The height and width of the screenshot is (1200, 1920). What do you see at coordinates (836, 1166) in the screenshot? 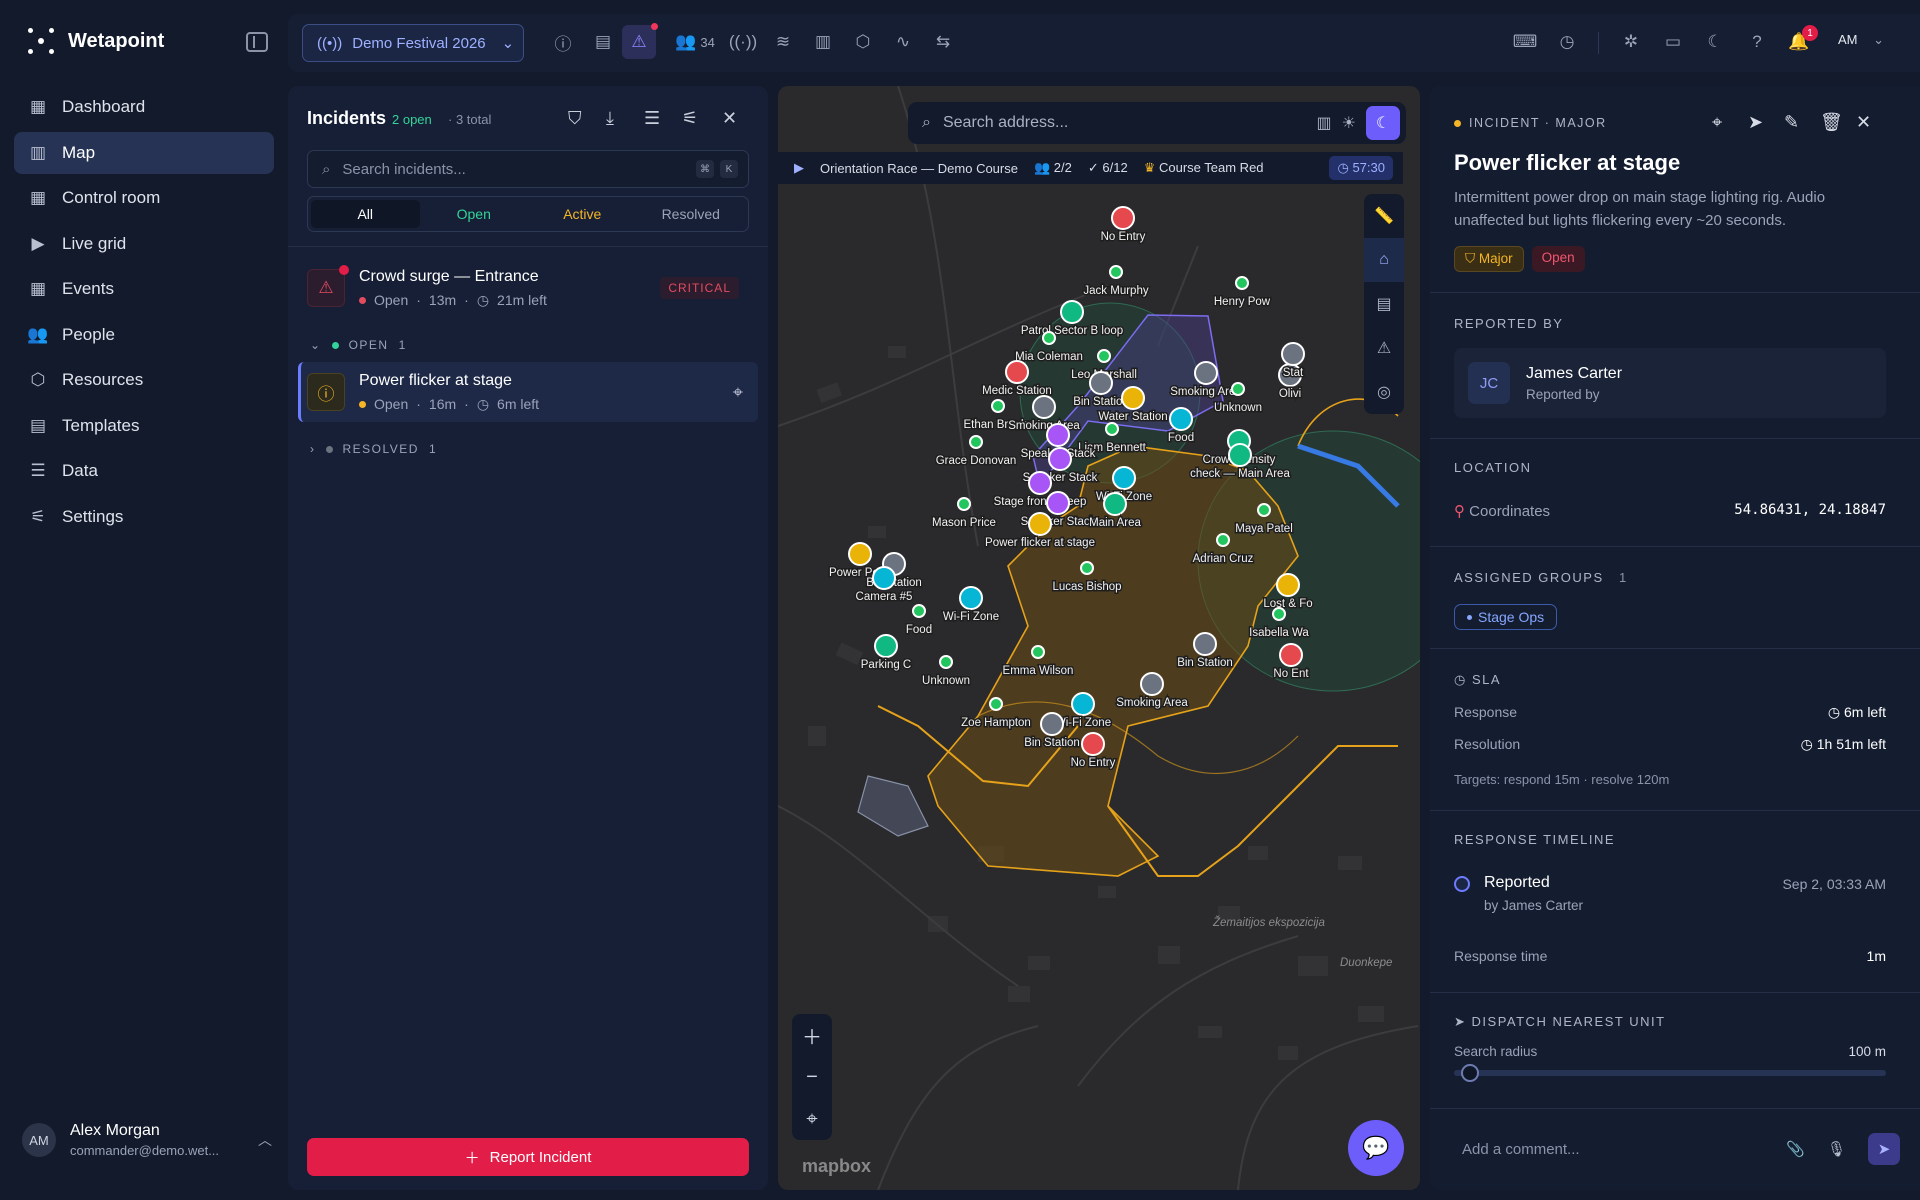
I see `mapbox-logo: mapbox` at bounding box center [836, 1166].